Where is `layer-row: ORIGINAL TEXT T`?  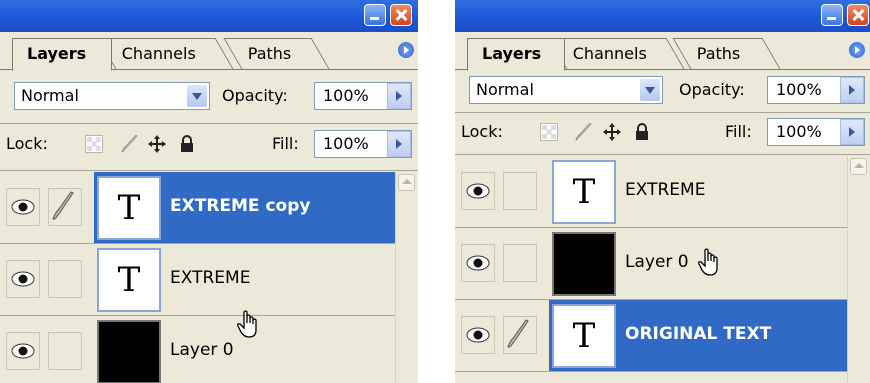
layer-row: ORIGINAL TEXT T is located at coordinates (662, 336).